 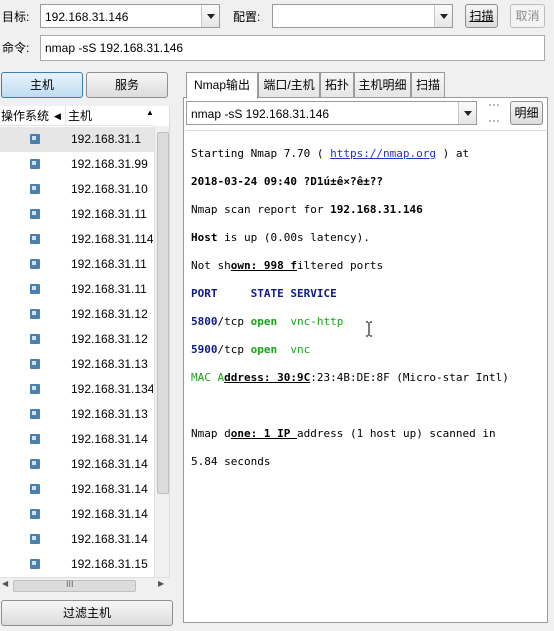 What do you see at coordinates (527, 16) in the screenshot?
I see `cancel-button: 取消` at bounding box center [527, 16].